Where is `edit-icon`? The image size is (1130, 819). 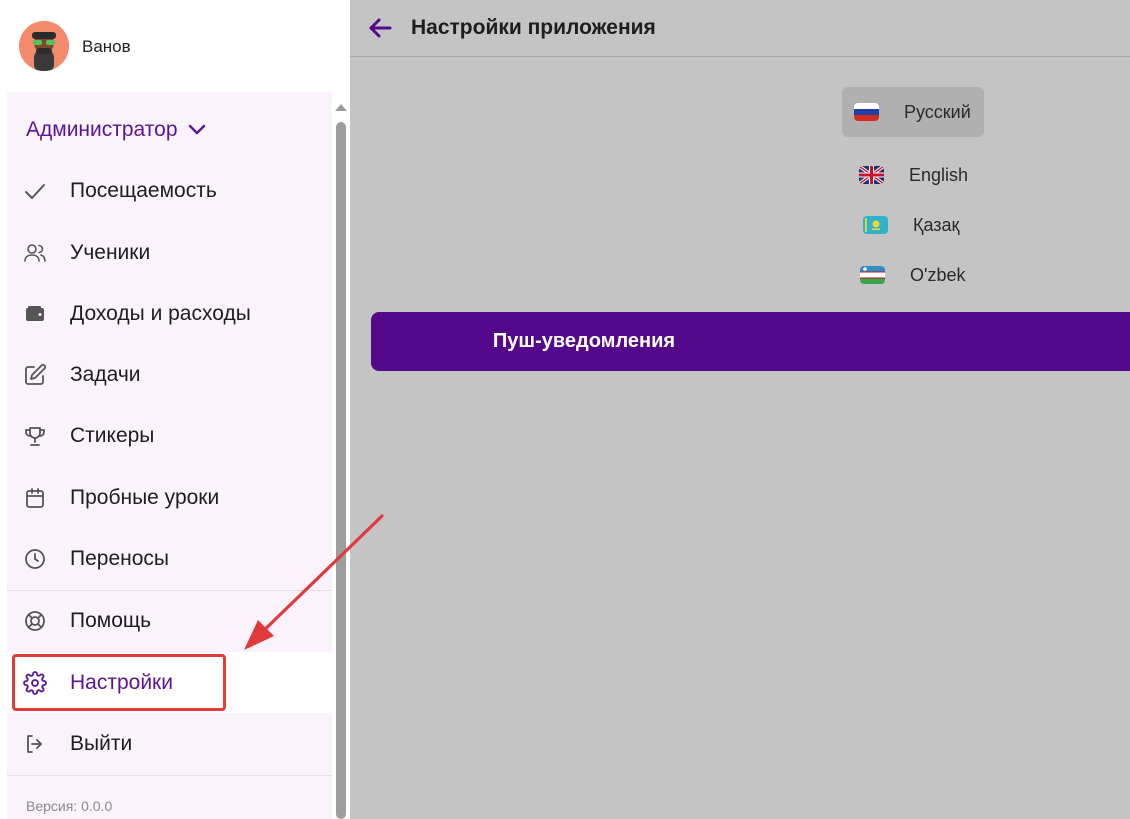
edit-icon is located at coordinates (35, 375).